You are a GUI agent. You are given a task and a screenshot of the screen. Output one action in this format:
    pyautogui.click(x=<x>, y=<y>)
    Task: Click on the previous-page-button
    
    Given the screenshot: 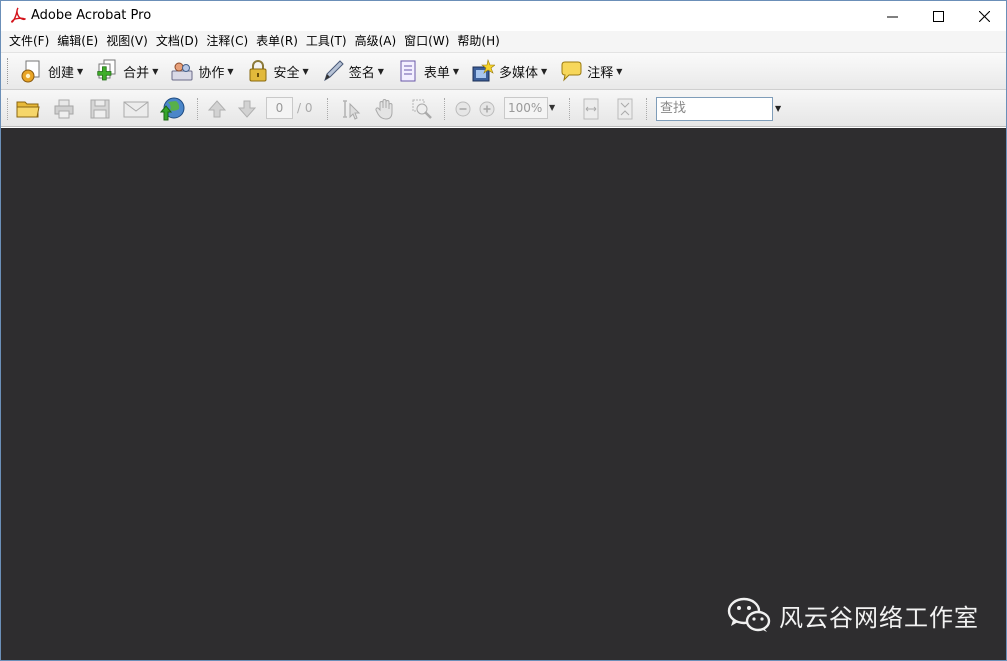 What is the action you would take?
    pyautogui.click(x=217, y=109)
    